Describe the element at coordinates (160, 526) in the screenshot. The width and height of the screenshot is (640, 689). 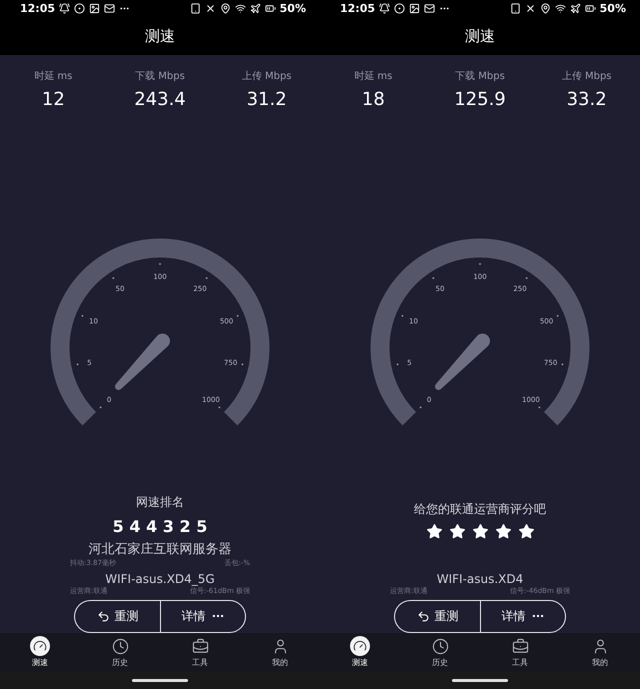
I see `ranking-digits: 5 4 4 3 2 5` at that location.